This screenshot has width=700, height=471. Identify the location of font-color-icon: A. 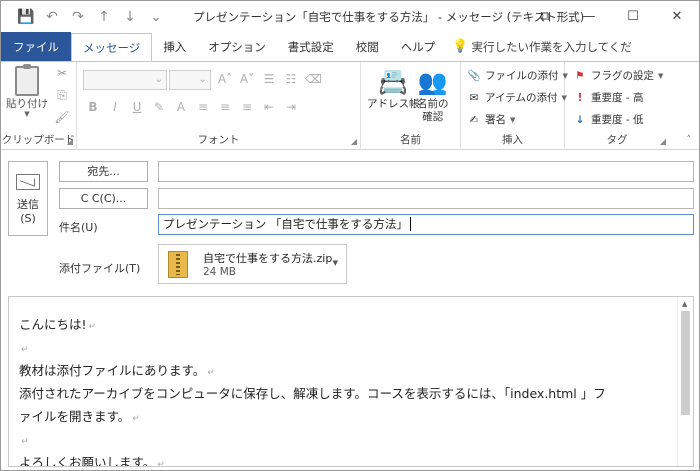
(181, 107).